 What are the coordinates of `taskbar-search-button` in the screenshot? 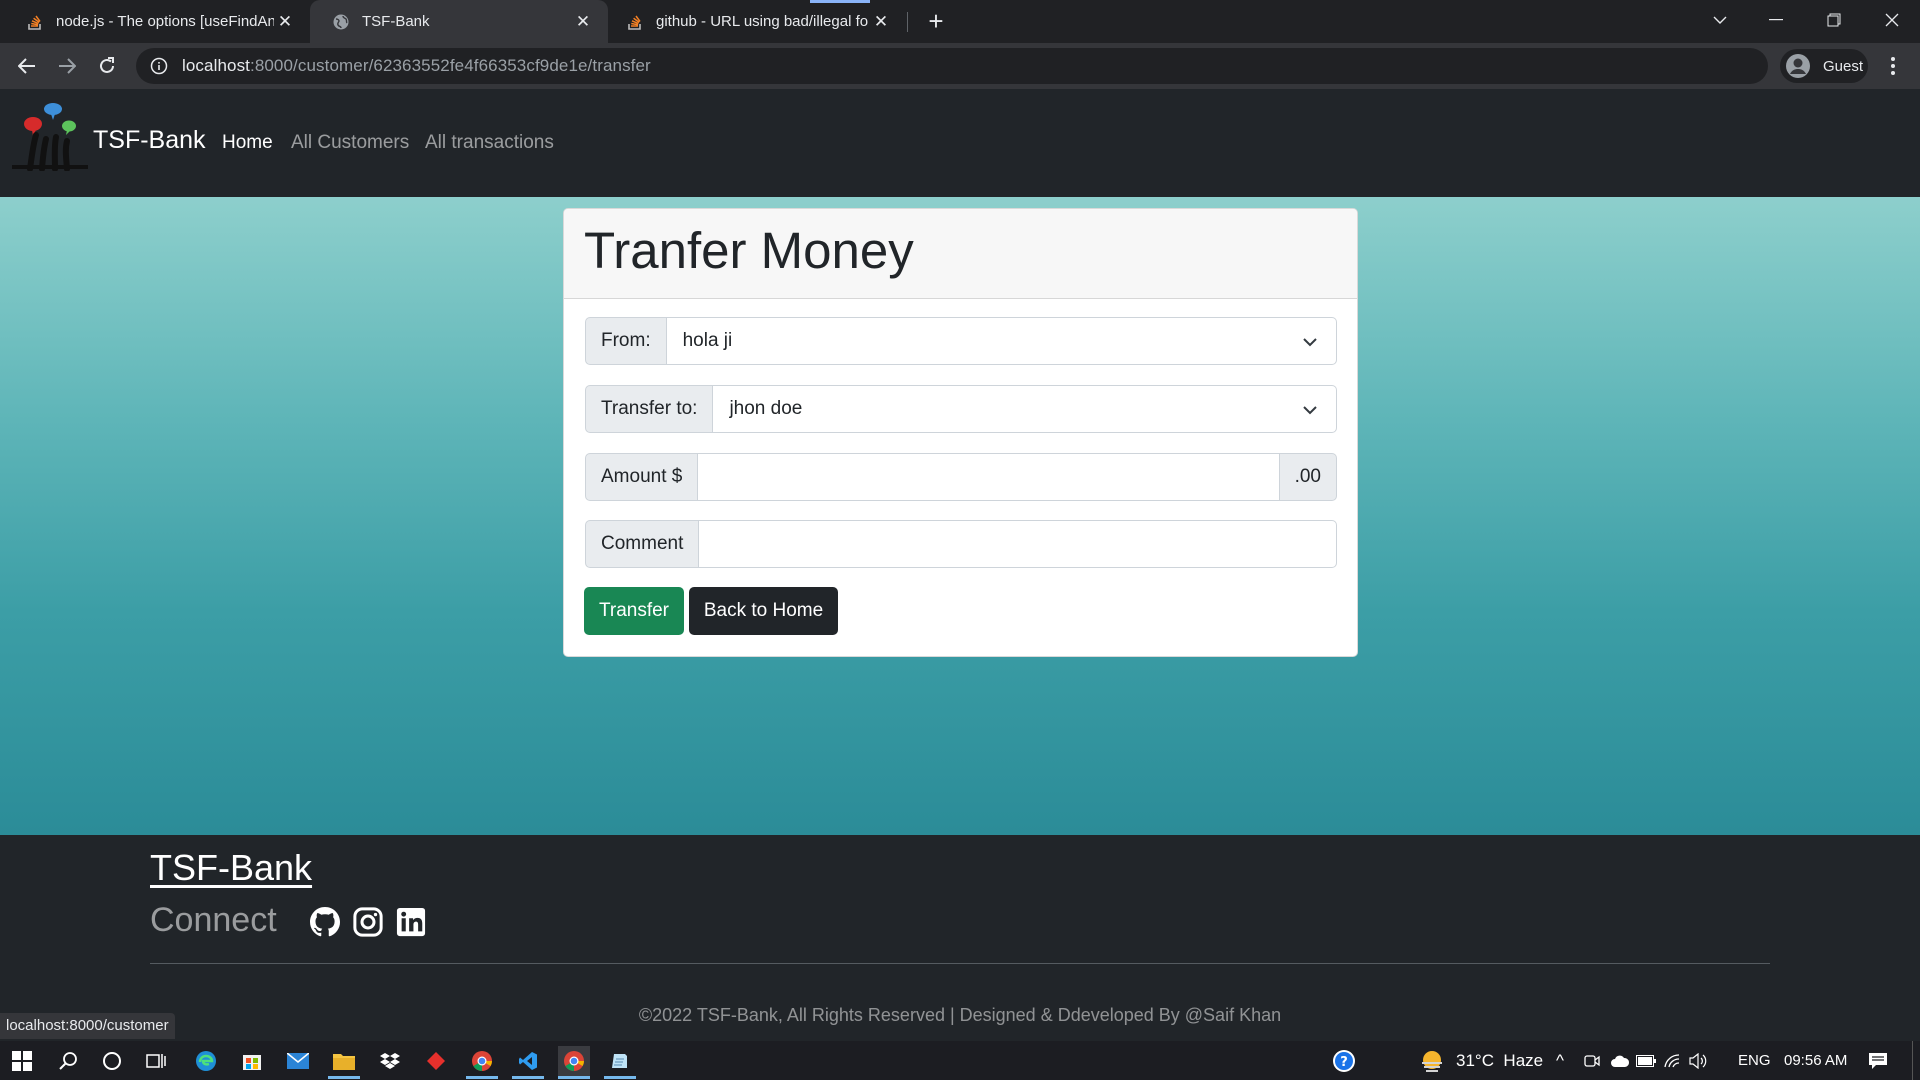 It's located at (68, 1061).